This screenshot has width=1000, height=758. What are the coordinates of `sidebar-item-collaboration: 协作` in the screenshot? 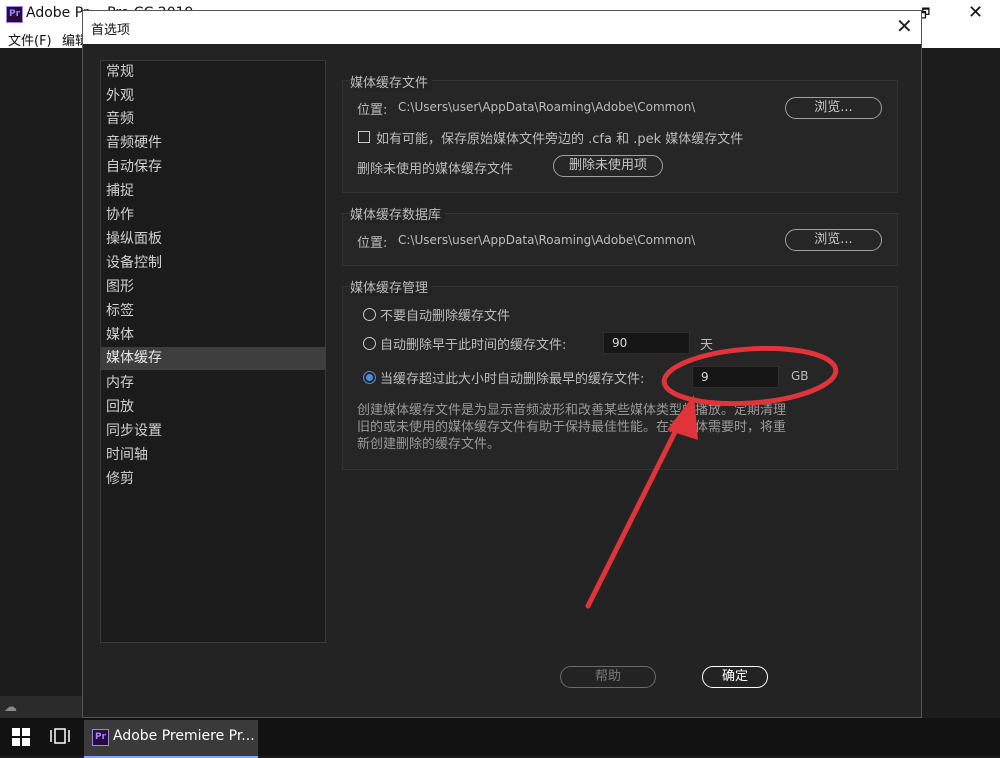 It's located at (213, 215).